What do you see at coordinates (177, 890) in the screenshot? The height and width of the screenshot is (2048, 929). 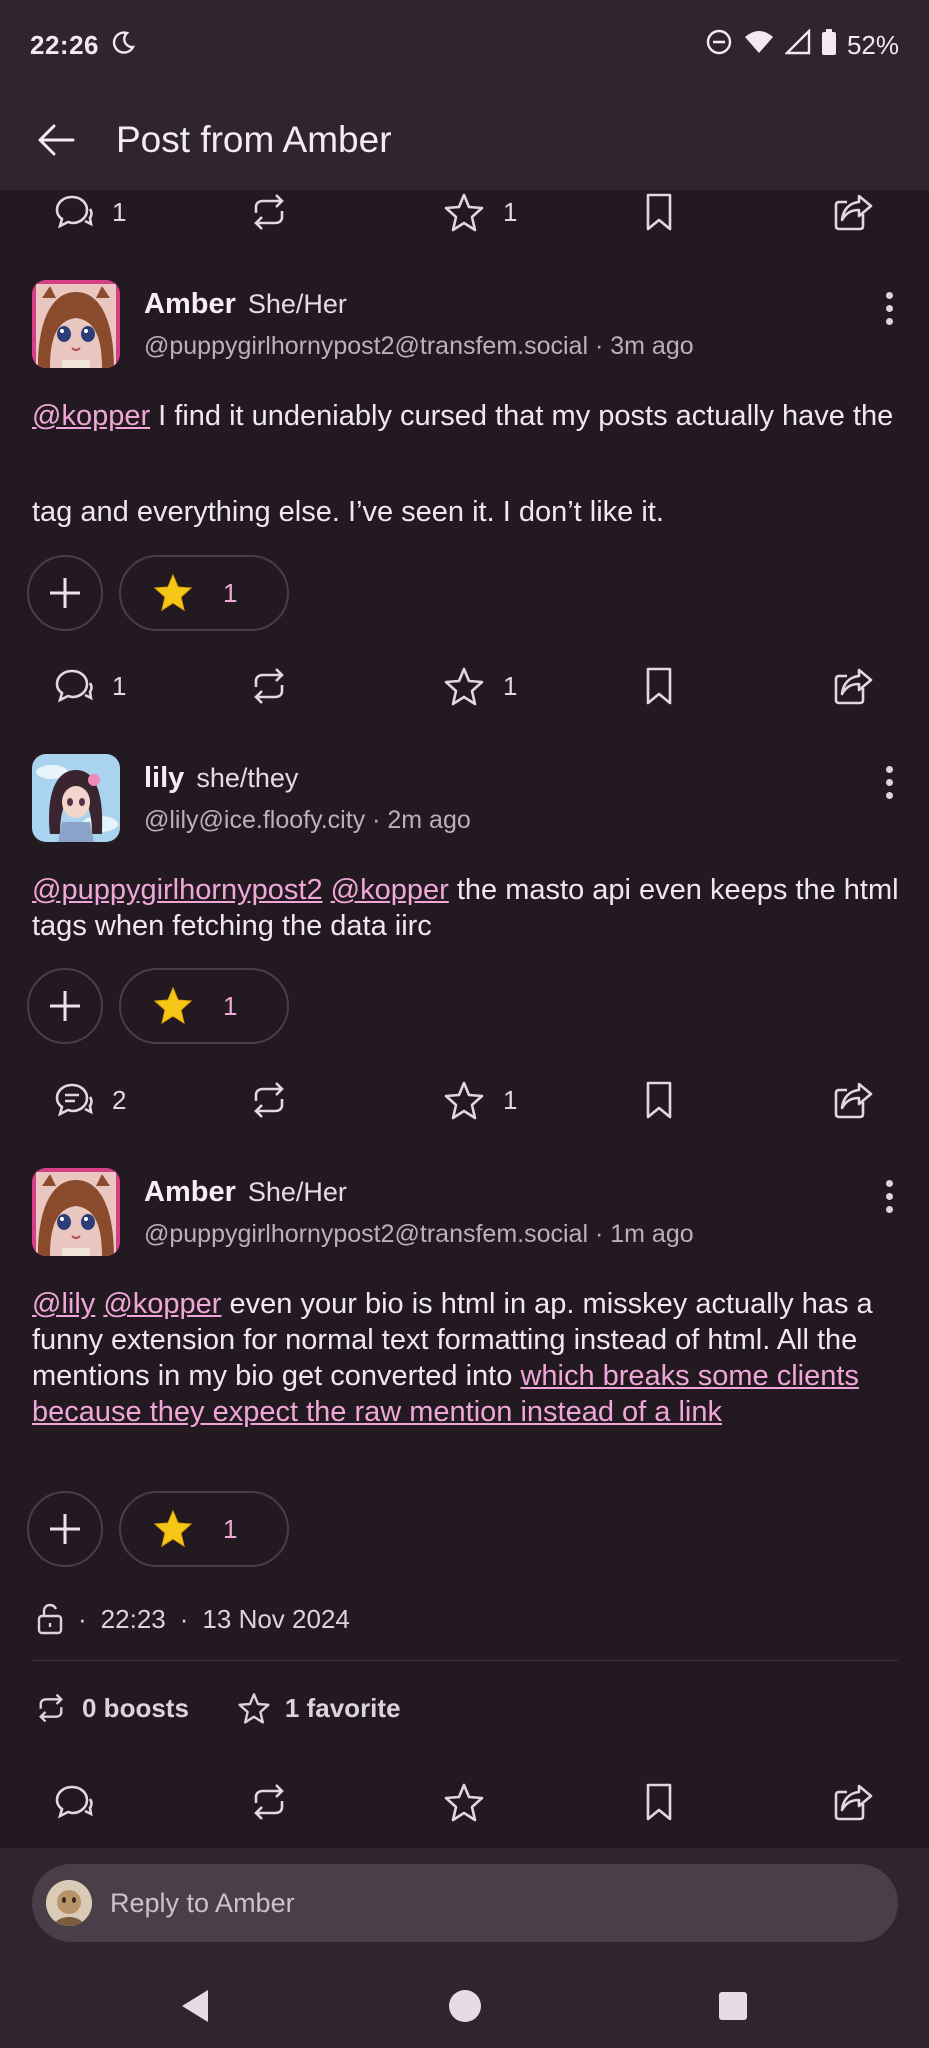 I see `mention-link: @puppygirlhornypost2` at bounding box center [177, 890].